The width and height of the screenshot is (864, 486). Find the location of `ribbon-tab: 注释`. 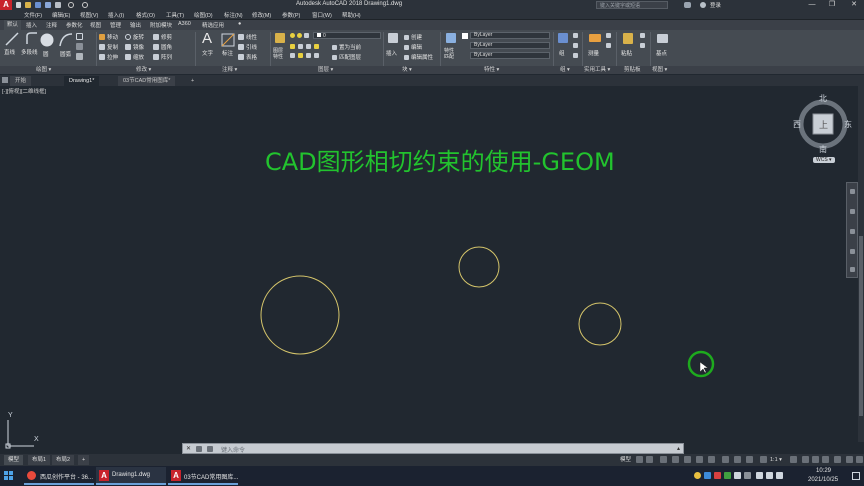

ribbon-tab: 注释 is located at coordinates (51, 25).